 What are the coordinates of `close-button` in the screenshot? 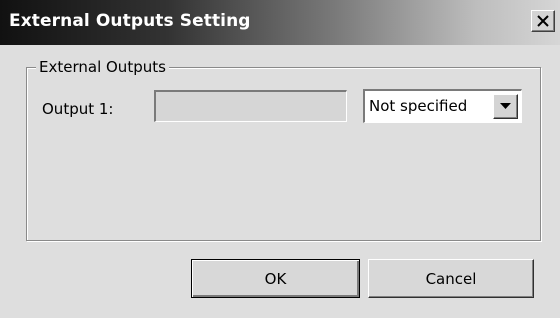 It's located at (543, 21).